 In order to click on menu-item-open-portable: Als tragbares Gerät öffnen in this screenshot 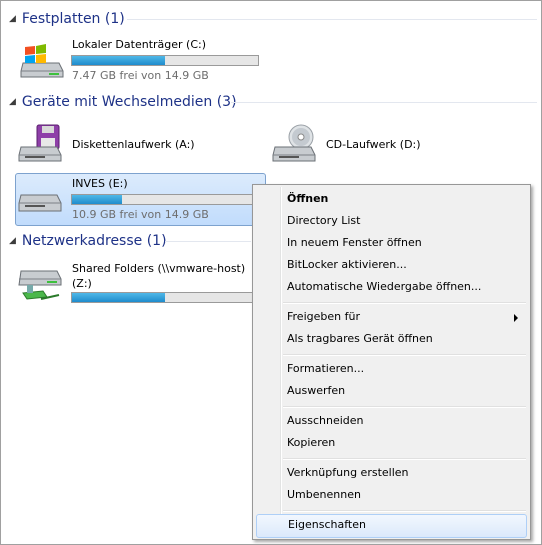, I will do `click(391, 339)`.